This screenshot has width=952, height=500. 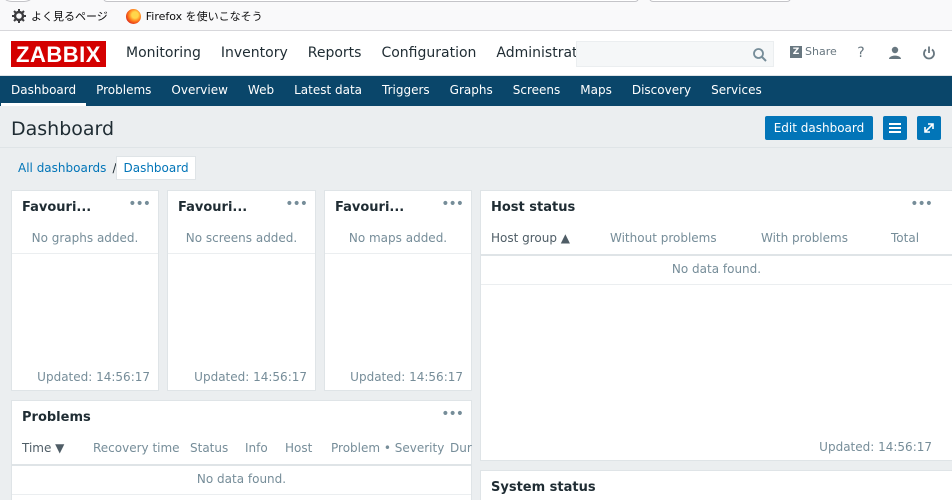 What do you see at coordinates (199, 91) in the screenshot?
I see `submenu-overview: Overview` at bounding box center [199, 91].